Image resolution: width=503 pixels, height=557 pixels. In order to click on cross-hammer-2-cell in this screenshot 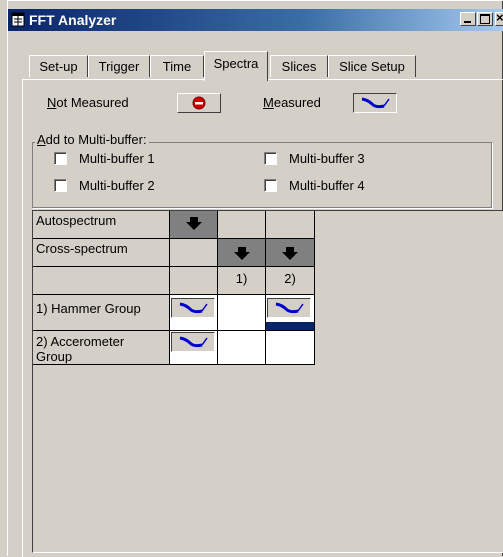, I will do `click(290, 313)`.